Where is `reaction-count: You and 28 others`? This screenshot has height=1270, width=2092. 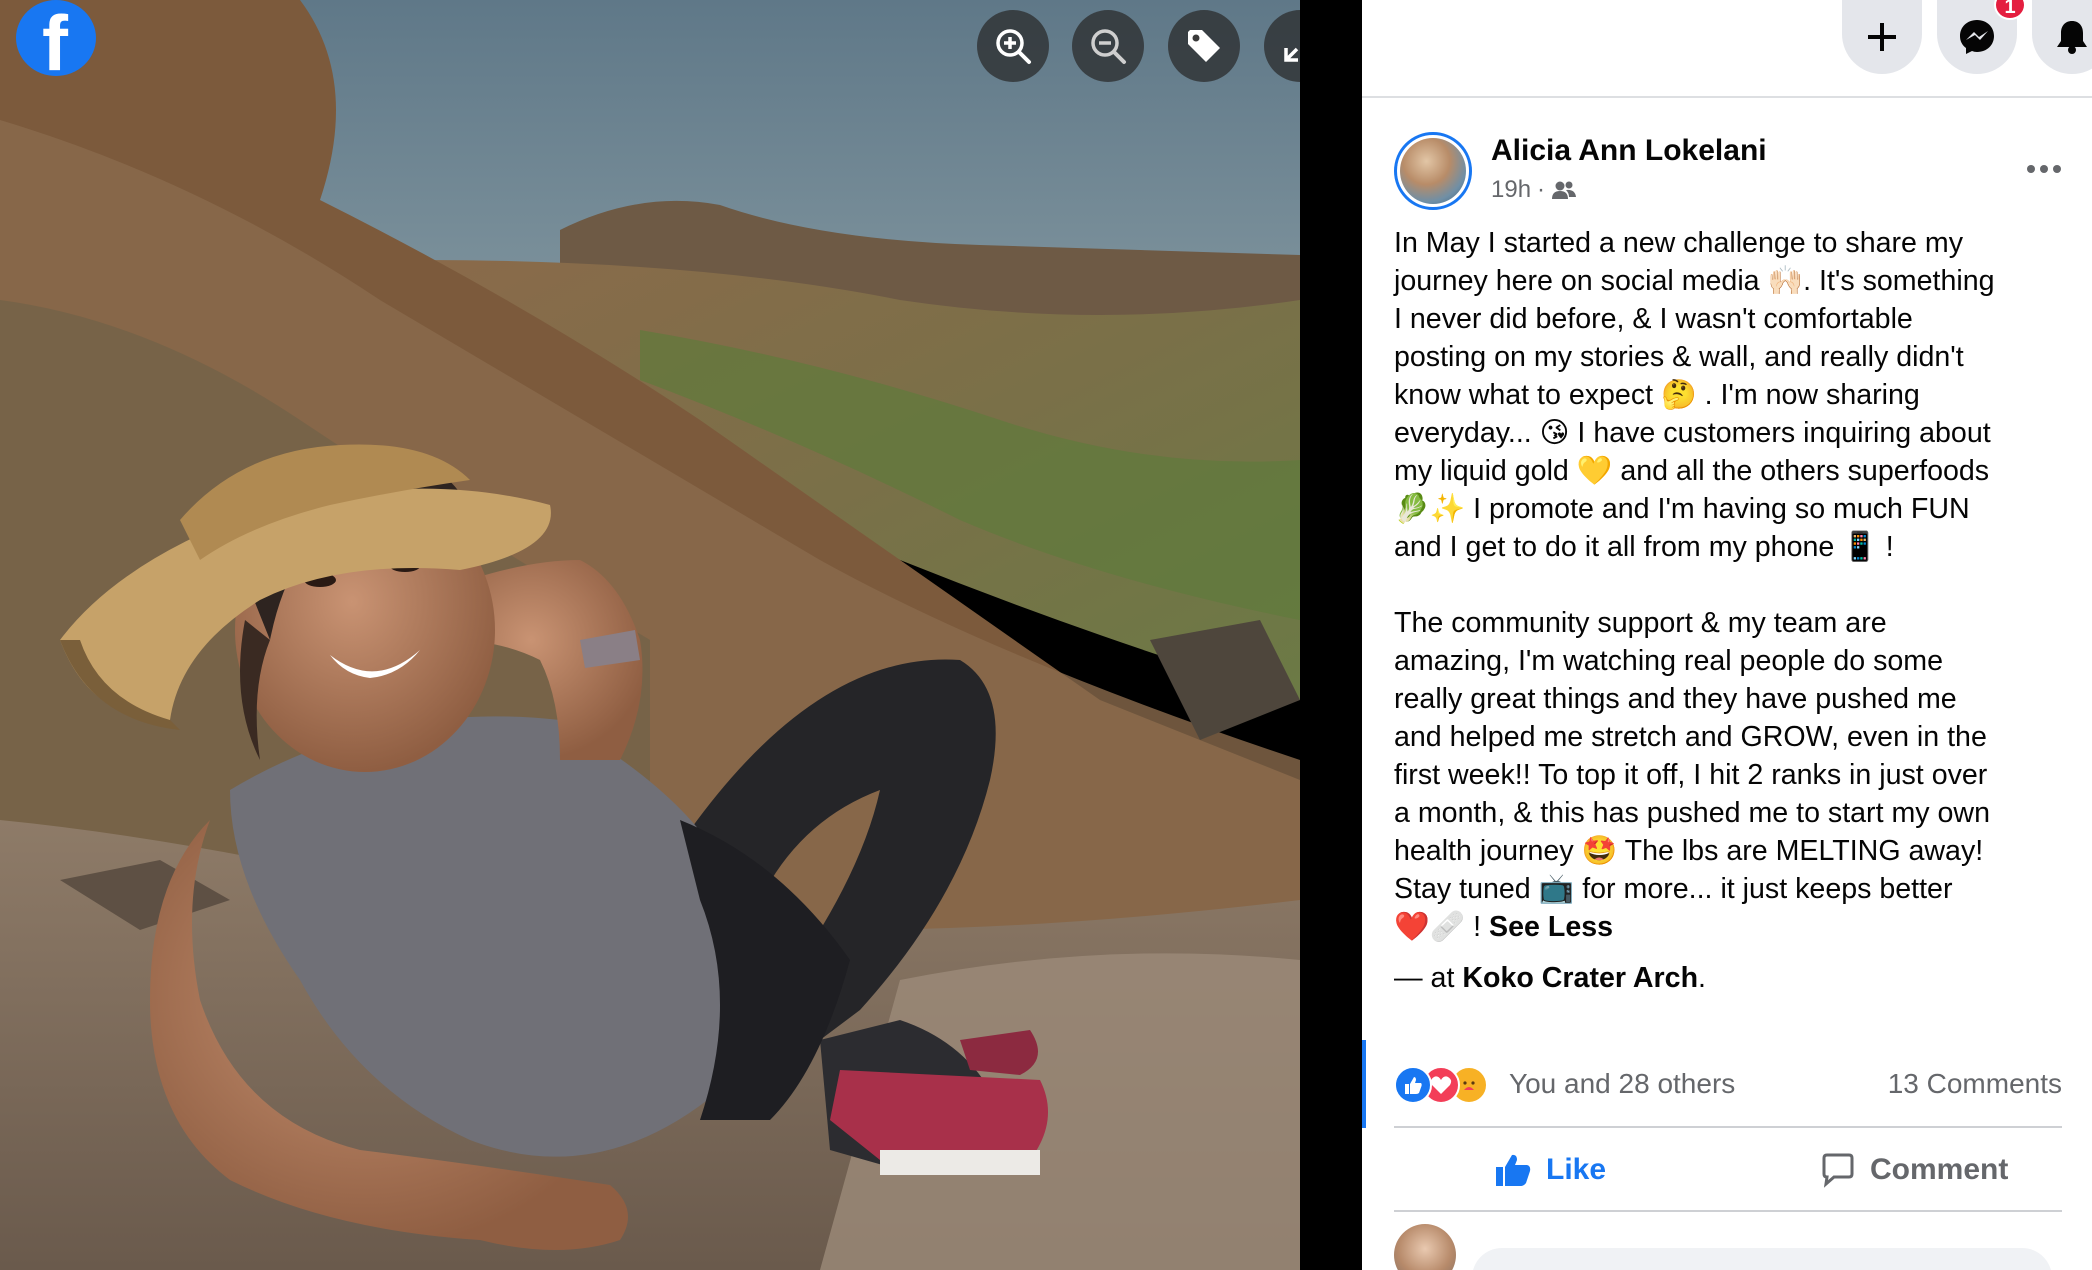
reaction-count: You and 28 others is located at coordinates (1622, 1084).